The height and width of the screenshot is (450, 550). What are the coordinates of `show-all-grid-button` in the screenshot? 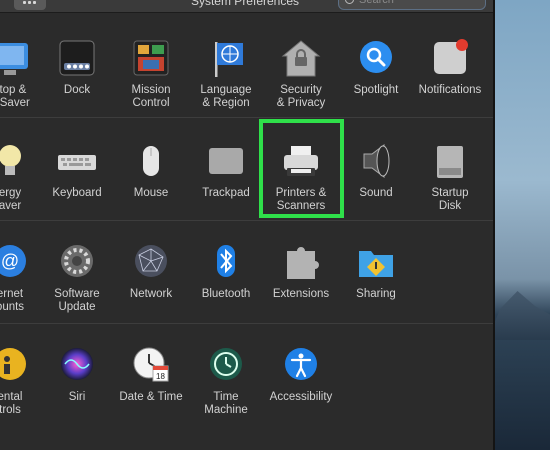 It's located at (30, 5).